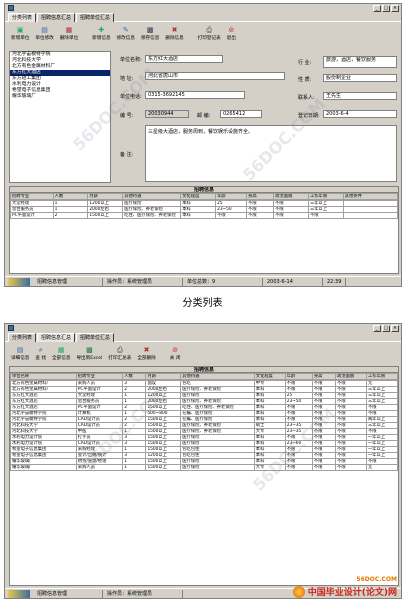 This screenshot has width=405, height=602. I want to click on save-icon: ▩, so click(150, 30).